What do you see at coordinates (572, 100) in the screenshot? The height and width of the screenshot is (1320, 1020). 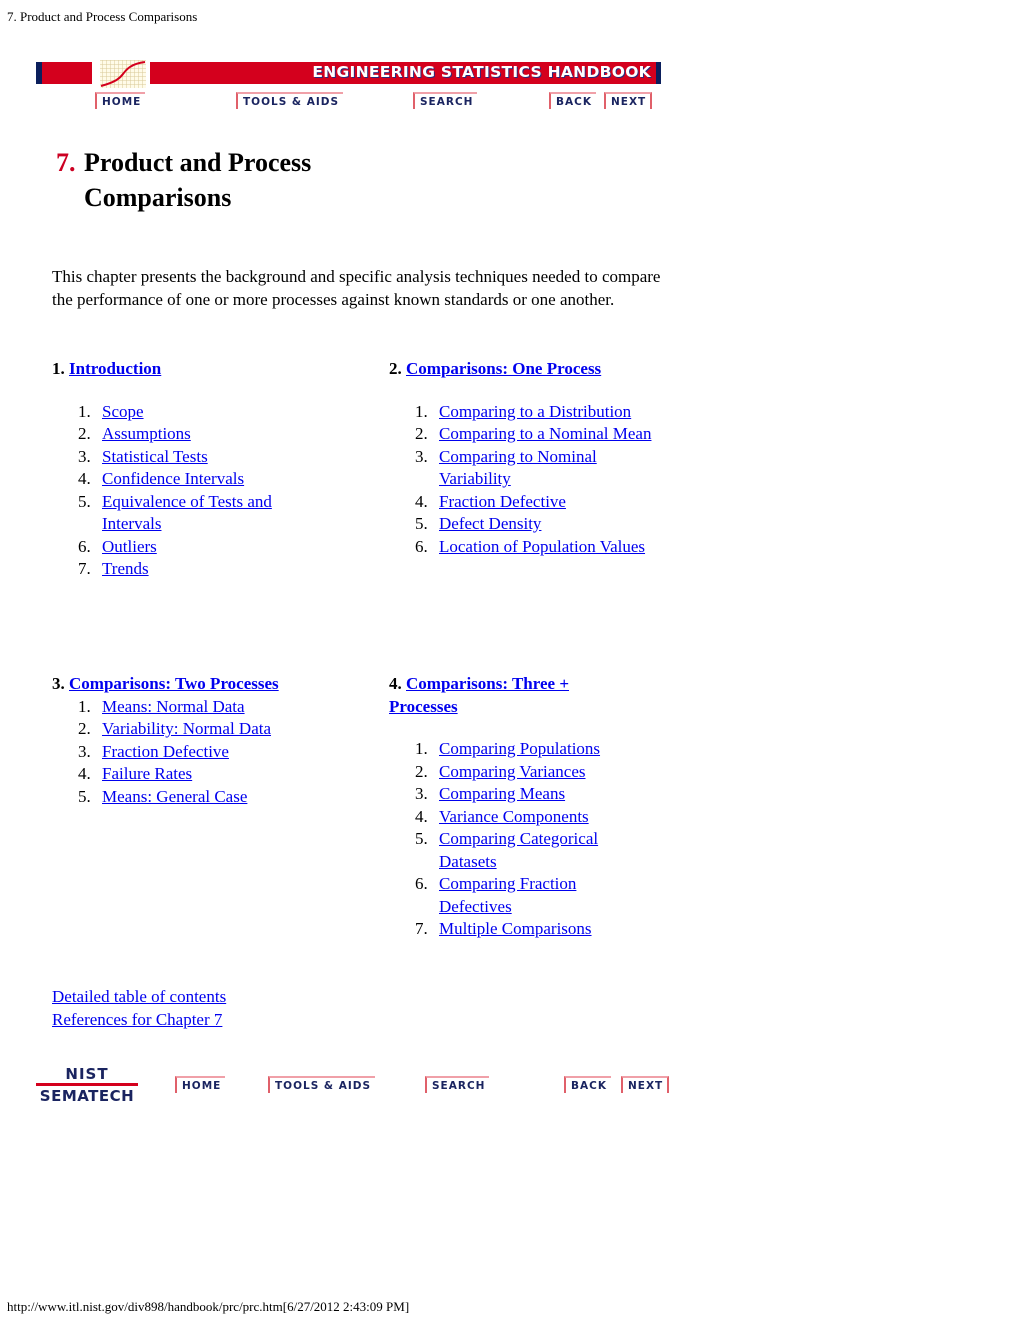 I see `back-button: BACK` at bounding box center [572, 100].